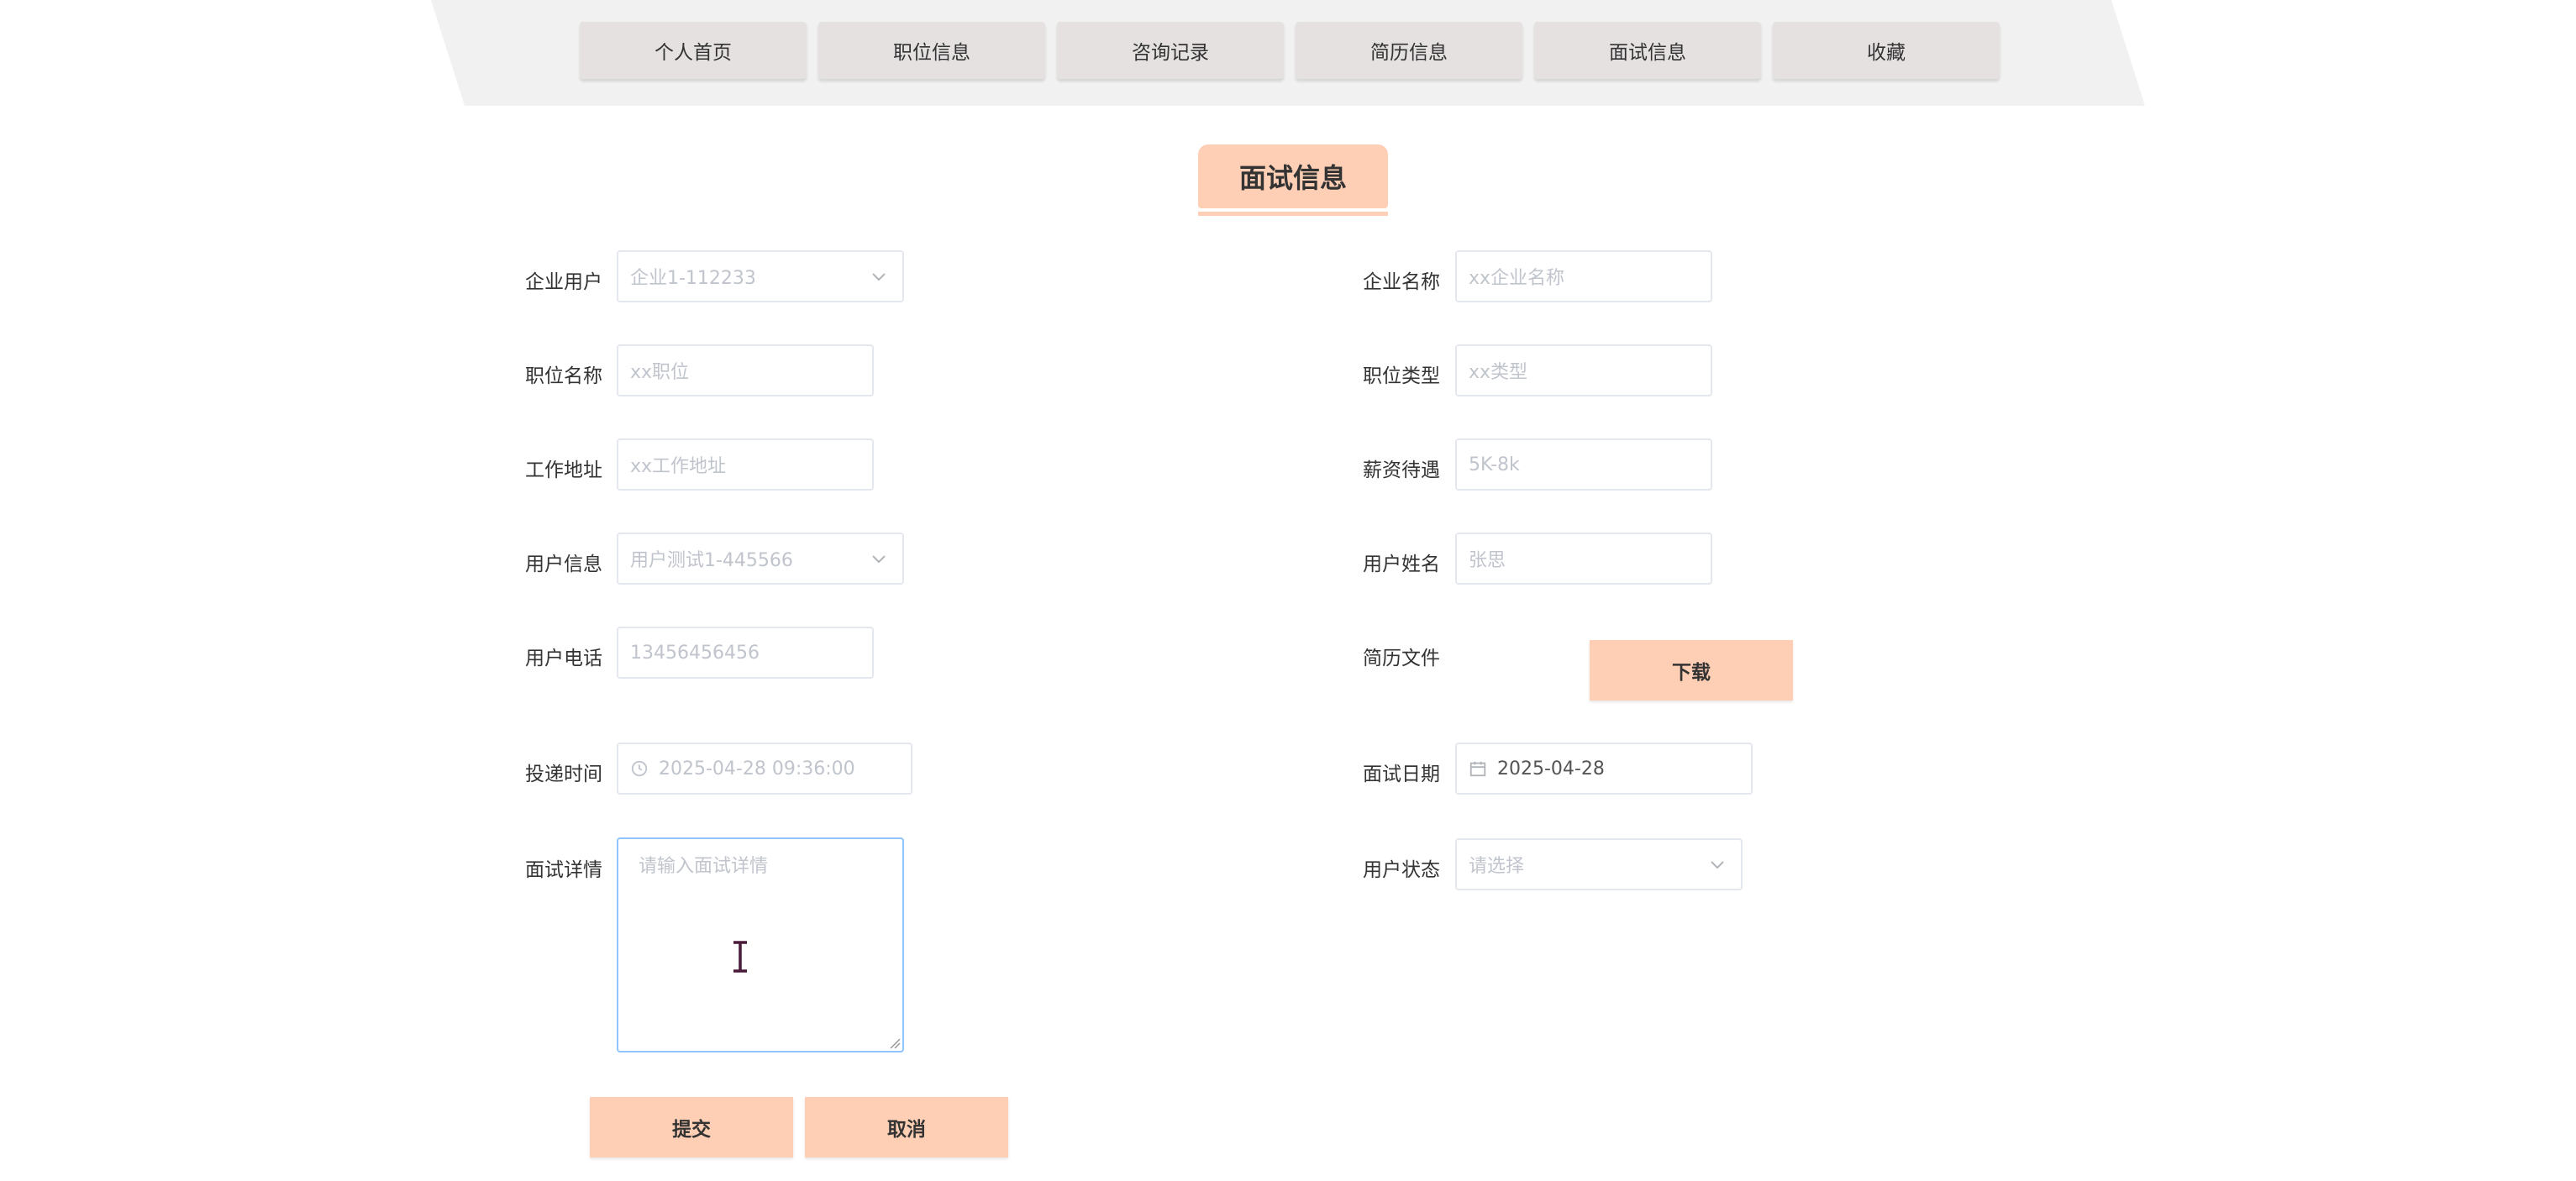 This screenshot has height=1181, width=2576. Describe the element at coordinates (931, 50) in the screenshot. I see `nav-item-positions: 职位信息` at that location.